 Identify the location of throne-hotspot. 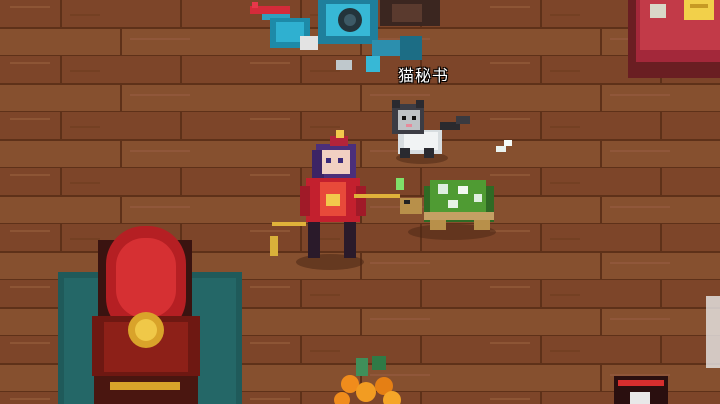
(146, 314).